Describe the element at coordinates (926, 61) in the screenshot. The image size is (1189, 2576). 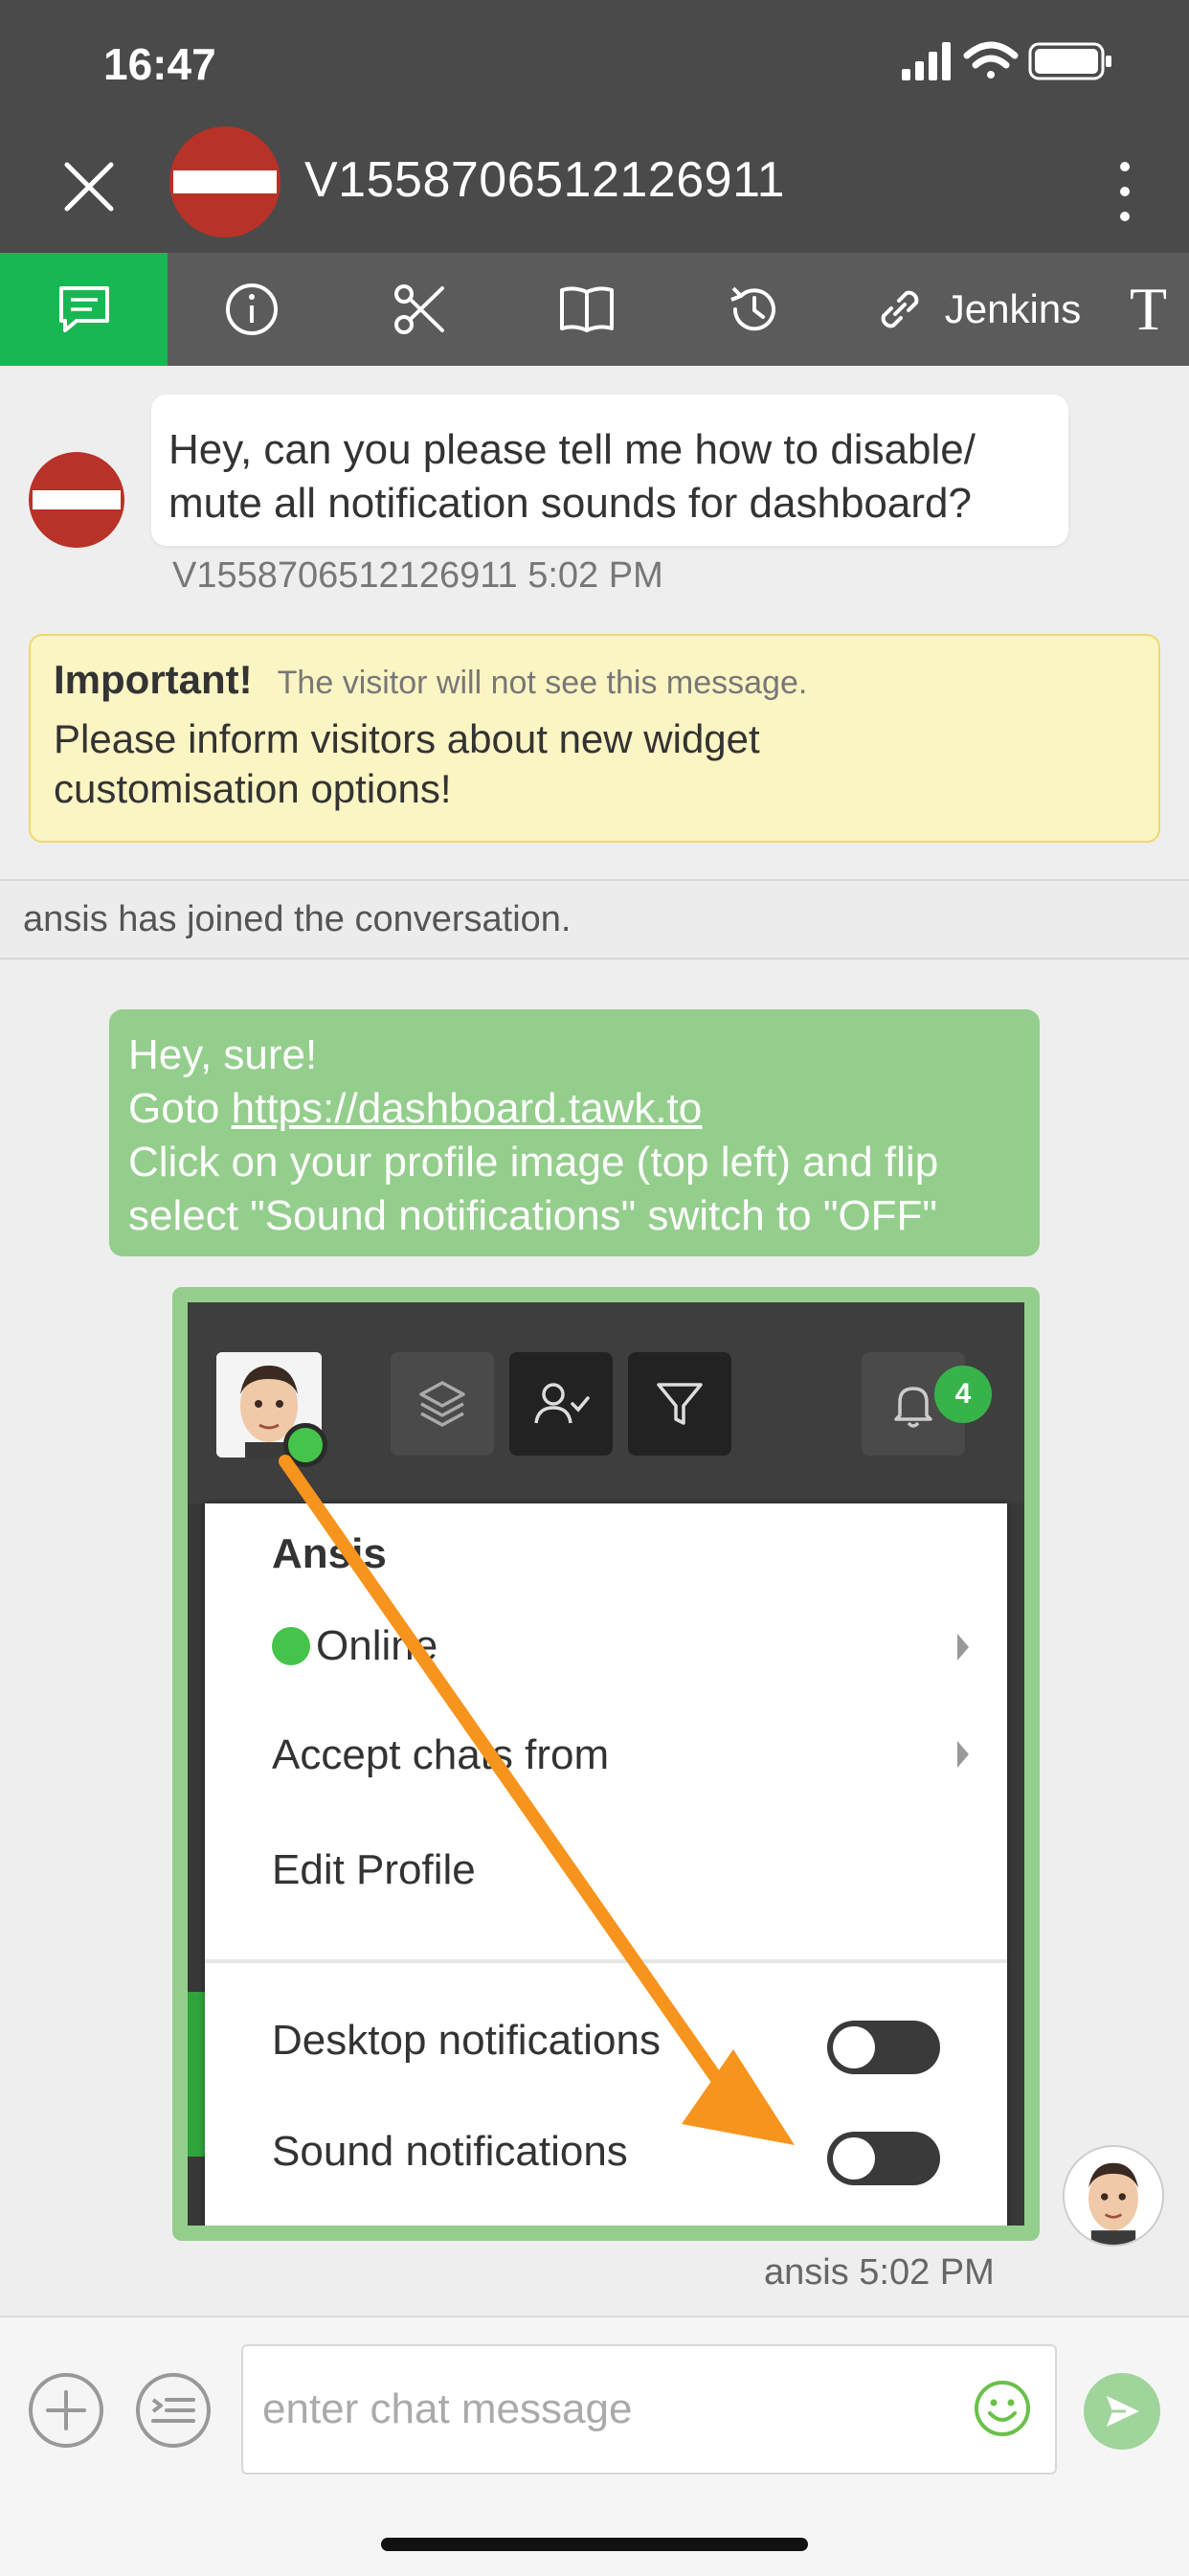
I see `signal-icon` at that location.